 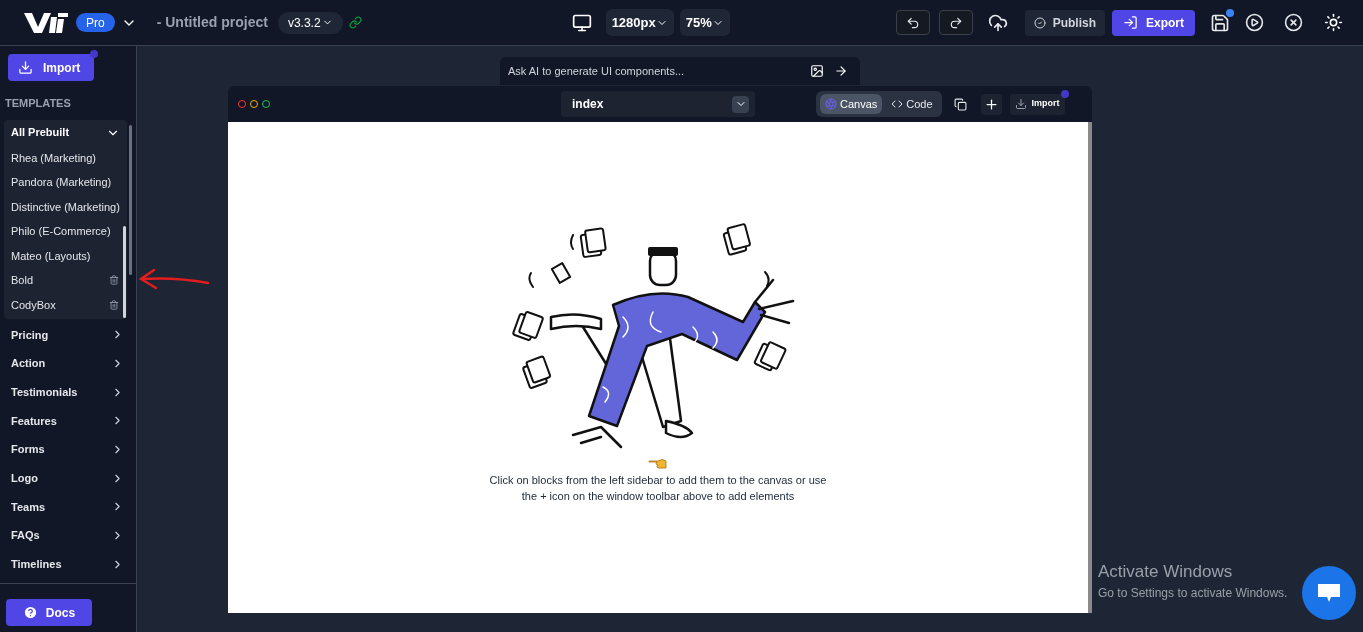 What do you see at coordinates (65, 206) in the screenshot?
I see `template-item: Distinctive (Marketing)` at bounding box center [65, 206].